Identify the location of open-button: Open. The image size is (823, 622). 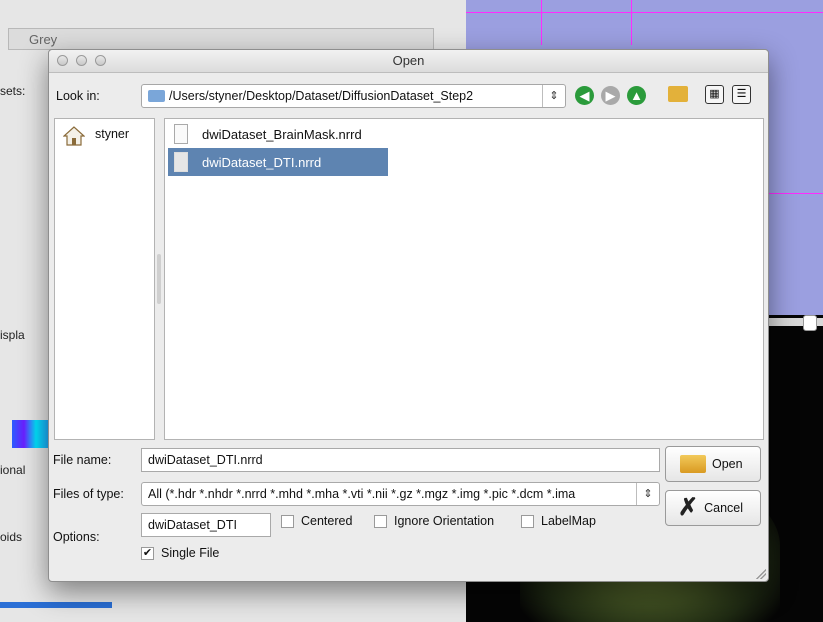
(713, 464).